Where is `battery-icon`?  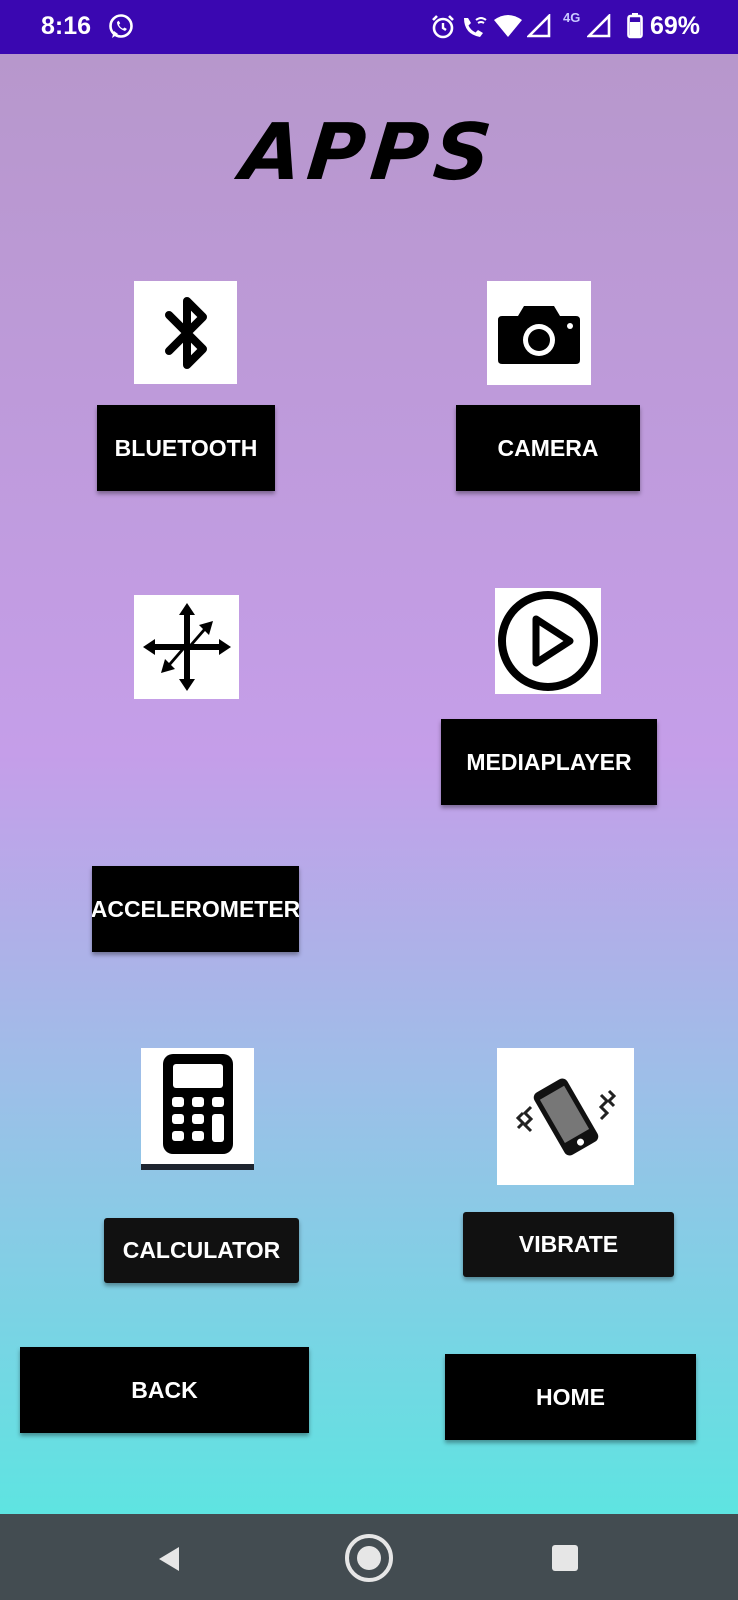
battery-icon is located at coordinates (635, 28).